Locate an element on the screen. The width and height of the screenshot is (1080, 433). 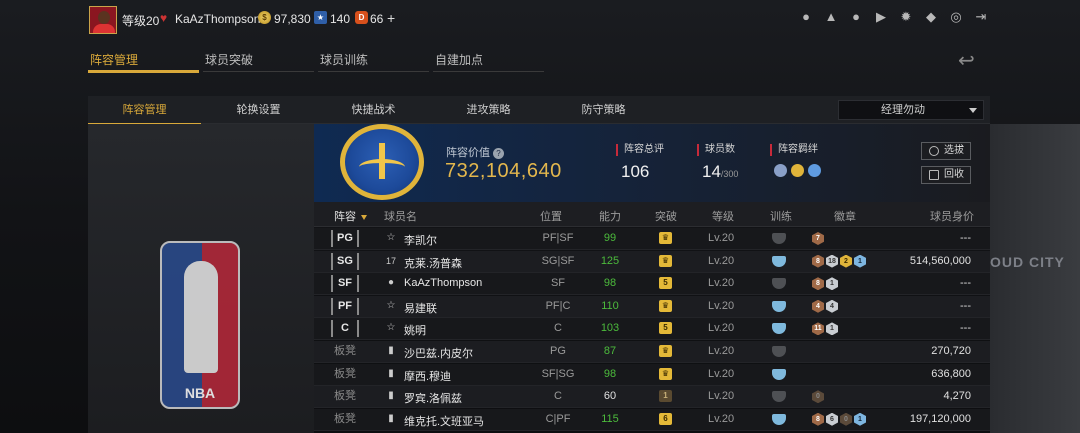
bond-icons is located at coordinates (797, 170).